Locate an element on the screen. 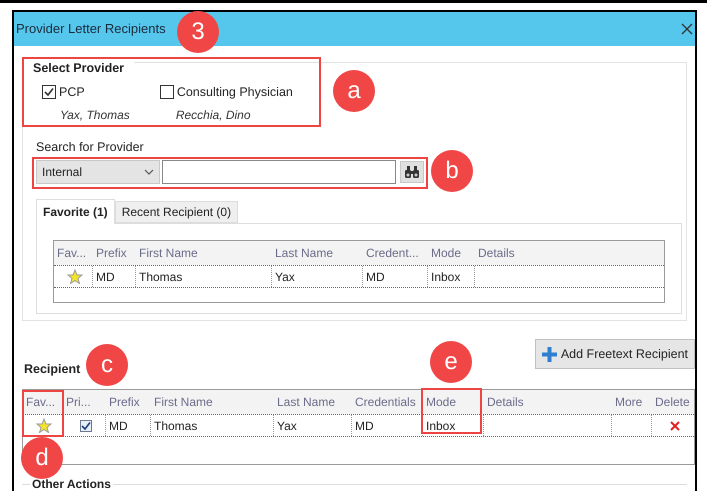 The image size is (707, 491). delete-button is located at coordinates (675, 425).